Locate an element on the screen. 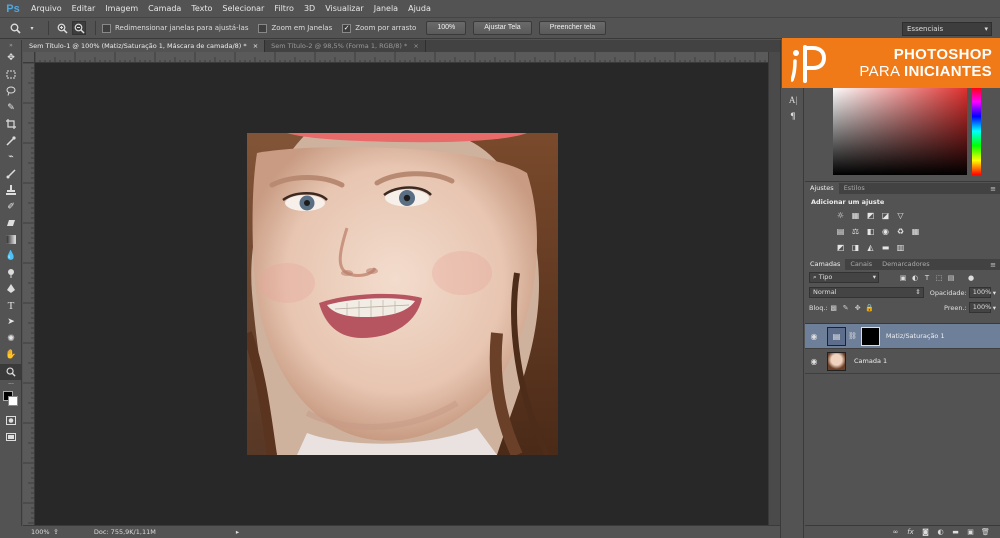 Image resolution: width=1000 pixels, height=538 pixels. lock-pixels-icon: ✎ is located at coordinates (846, 307).